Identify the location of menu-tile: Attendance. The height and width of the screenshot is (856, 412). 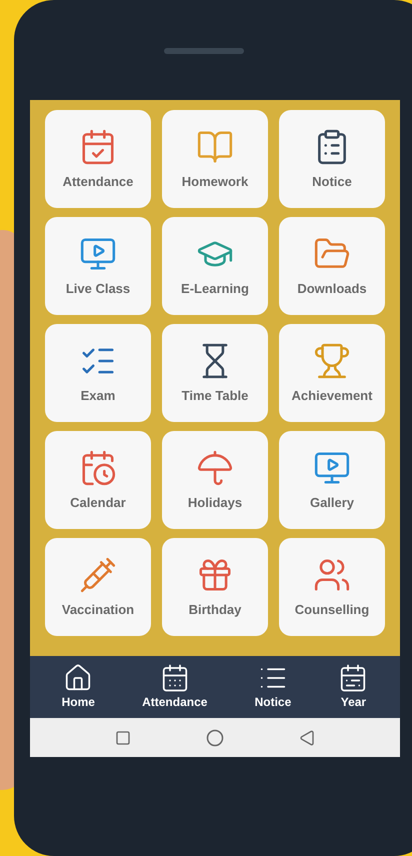
(98, 159).